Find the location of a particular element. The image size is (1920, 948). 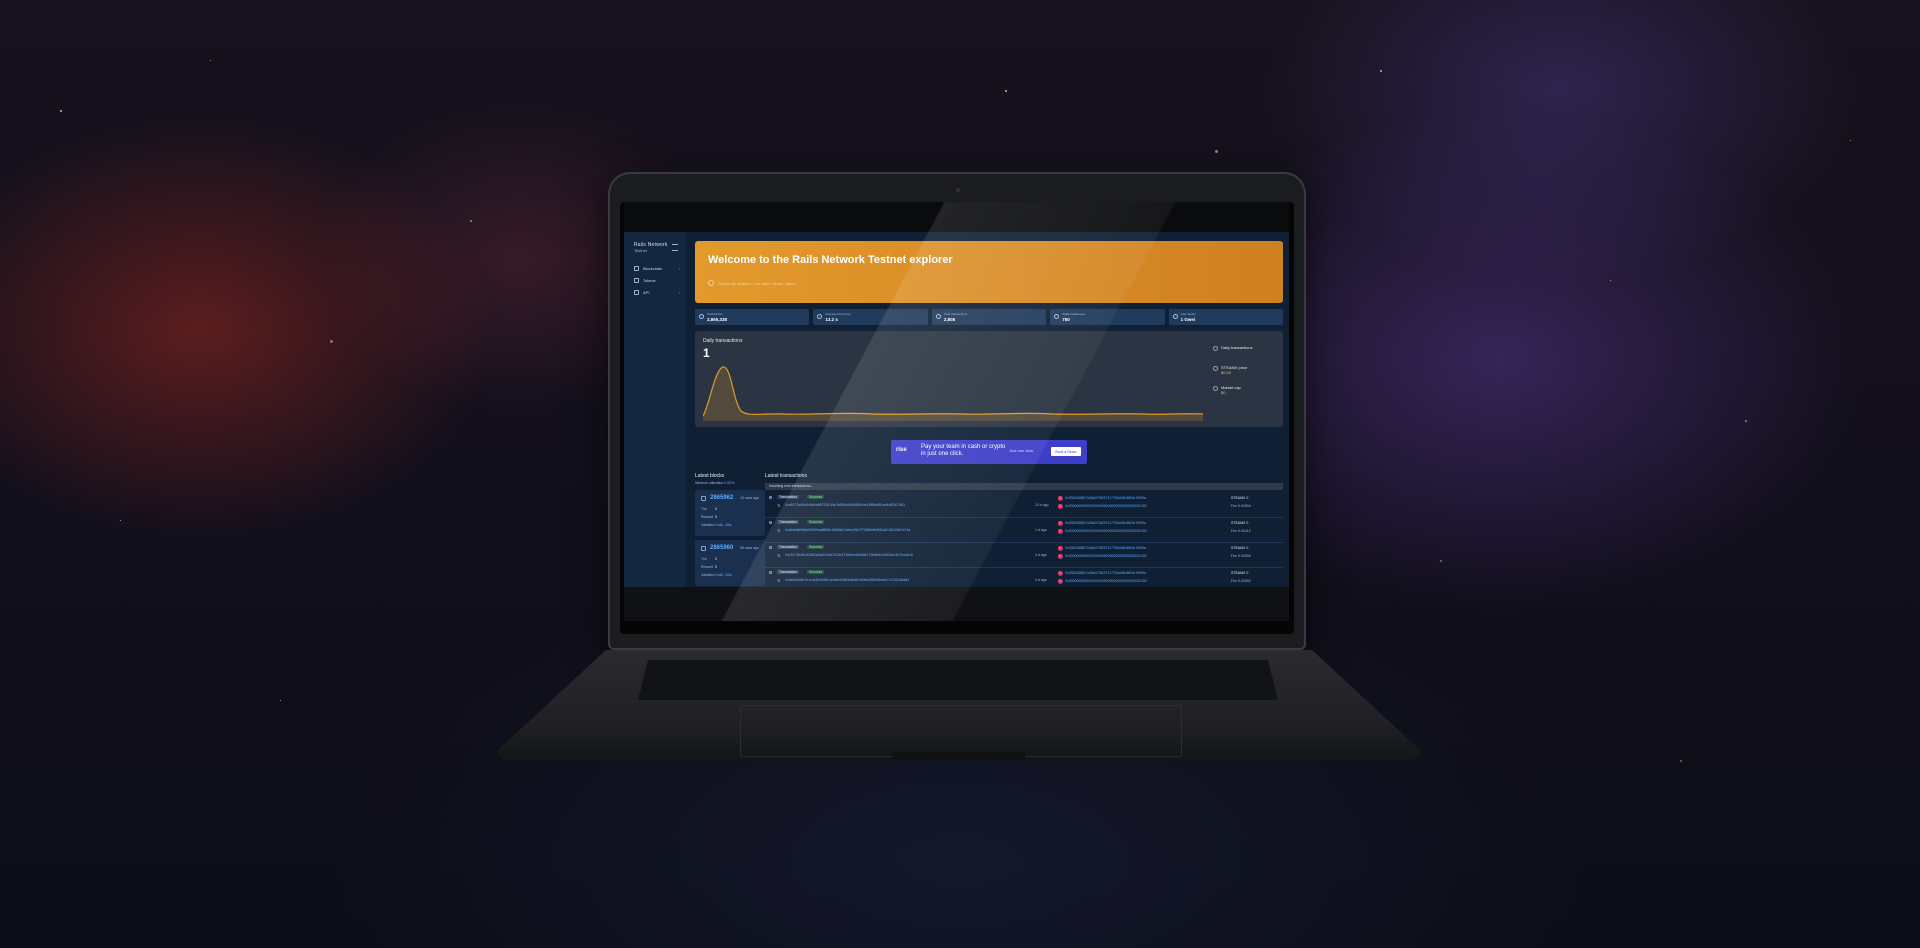

legend-steamx-price: STEAMX price $0.00 is located at coordinates (1230, 370).